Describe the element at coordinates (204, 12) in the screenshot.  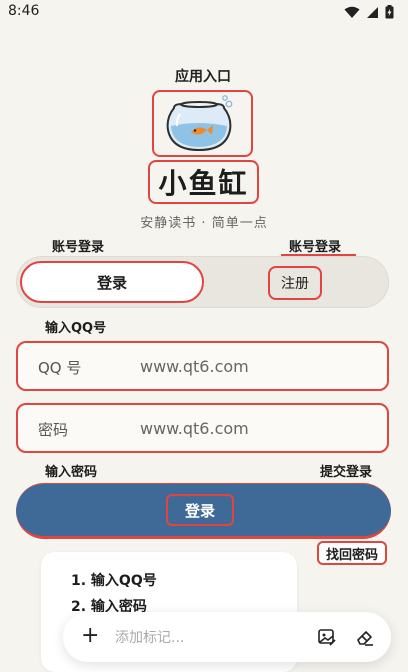
I see `status-bar: 8:46` at that location.